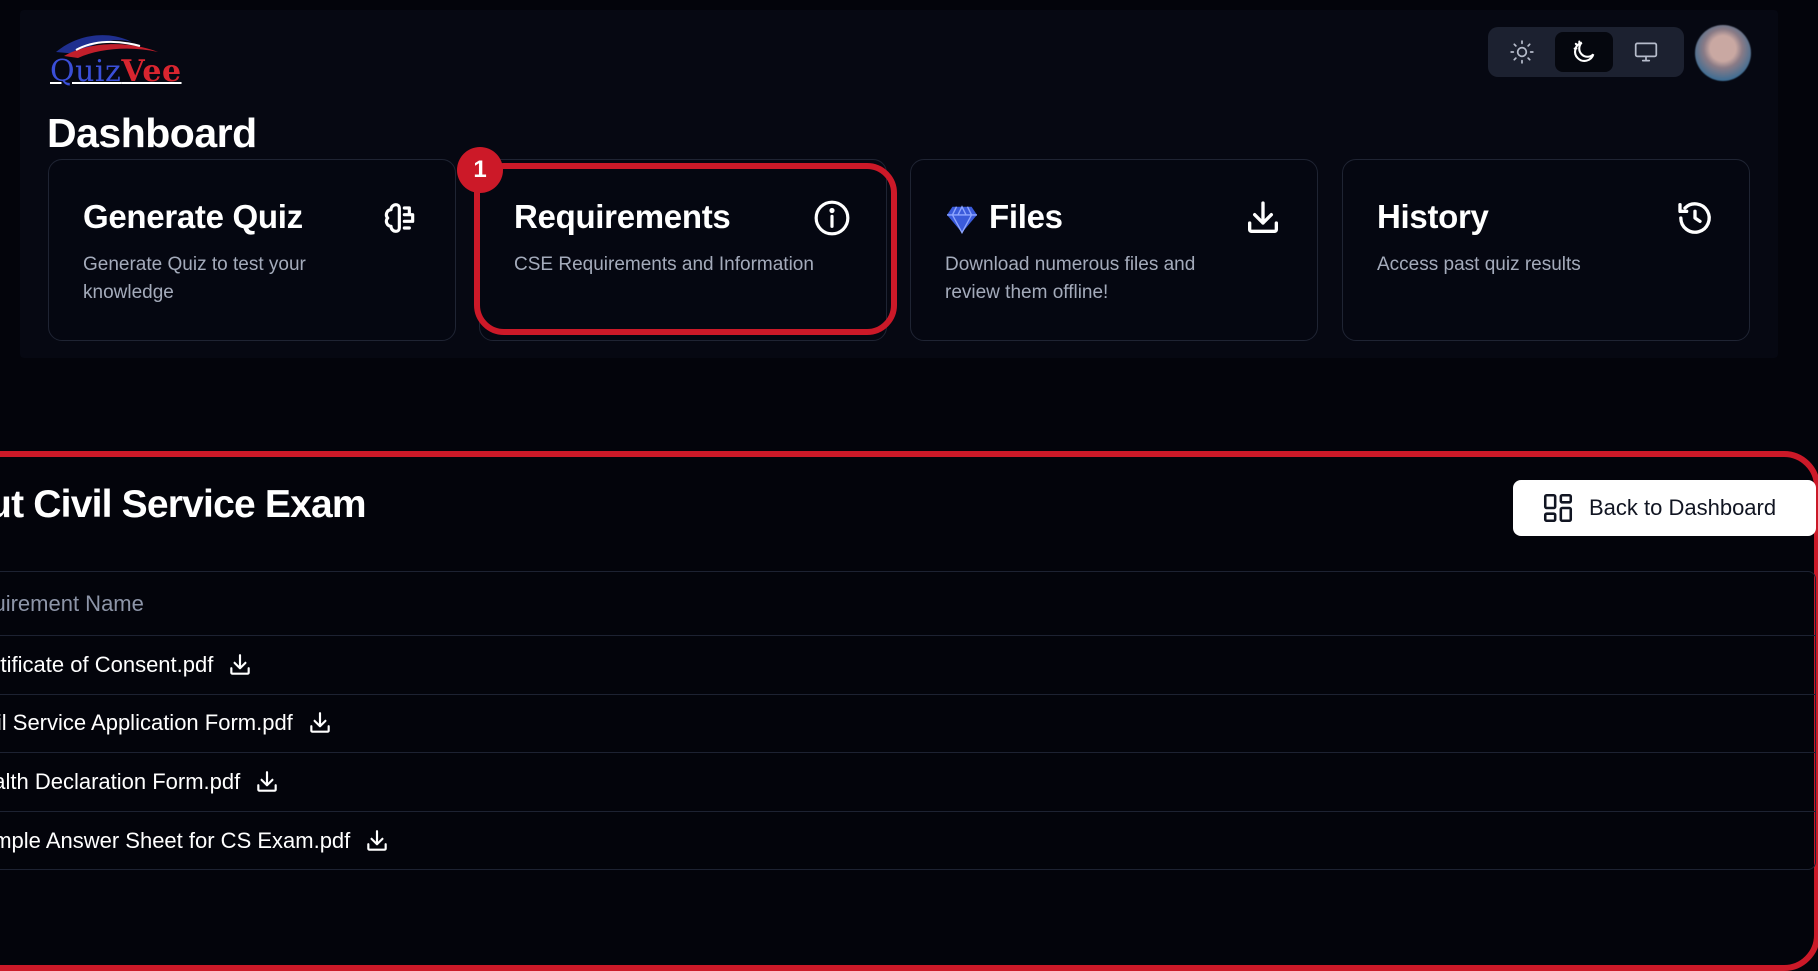 Image resolution: width=1818 pixels, height=971 pixels. I want to click on card-title: History, so click(1433, 216).